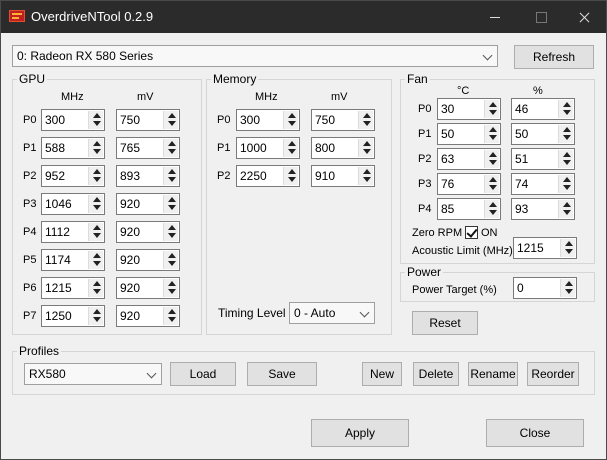 The width and height of the screenshot is (607, 460). Describe the element at coordinates (343, 176) in the screenshot. I see `memory-mv-spinner: 910` at that location.